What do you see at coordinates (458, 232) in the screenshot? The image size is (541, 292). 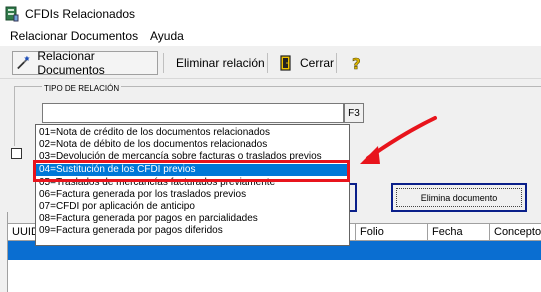 I see `column-fecha: Fecha` at bounding box center [458, 232].